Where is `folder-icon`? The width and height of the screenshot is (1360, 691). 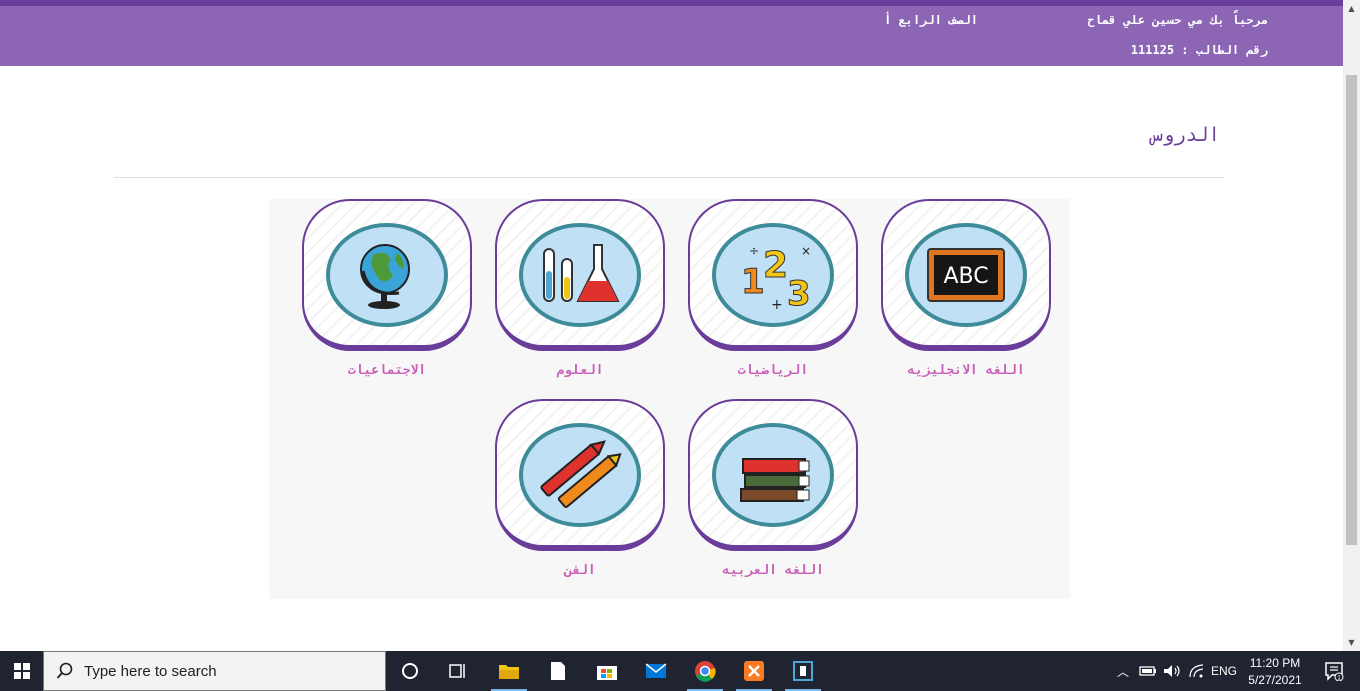
folder-icon is located at coordinates (509, 672).